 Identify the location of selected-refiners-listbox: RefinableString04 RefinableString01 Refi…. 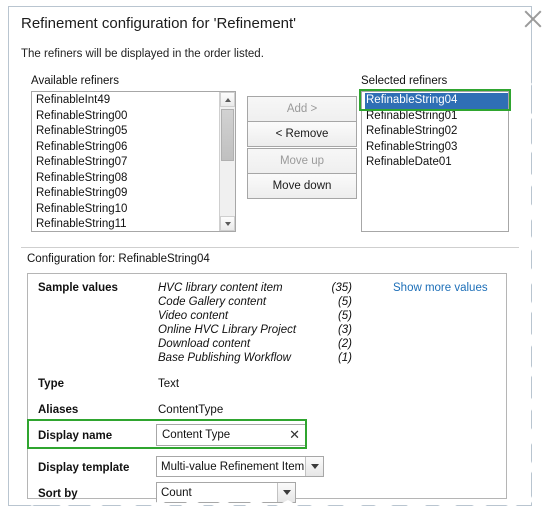
(435, 161).